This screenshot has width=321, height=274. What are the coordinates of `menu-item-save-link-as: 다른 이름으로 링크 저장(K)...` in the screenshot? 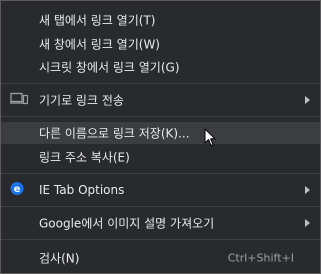 It's located at (160, 133).